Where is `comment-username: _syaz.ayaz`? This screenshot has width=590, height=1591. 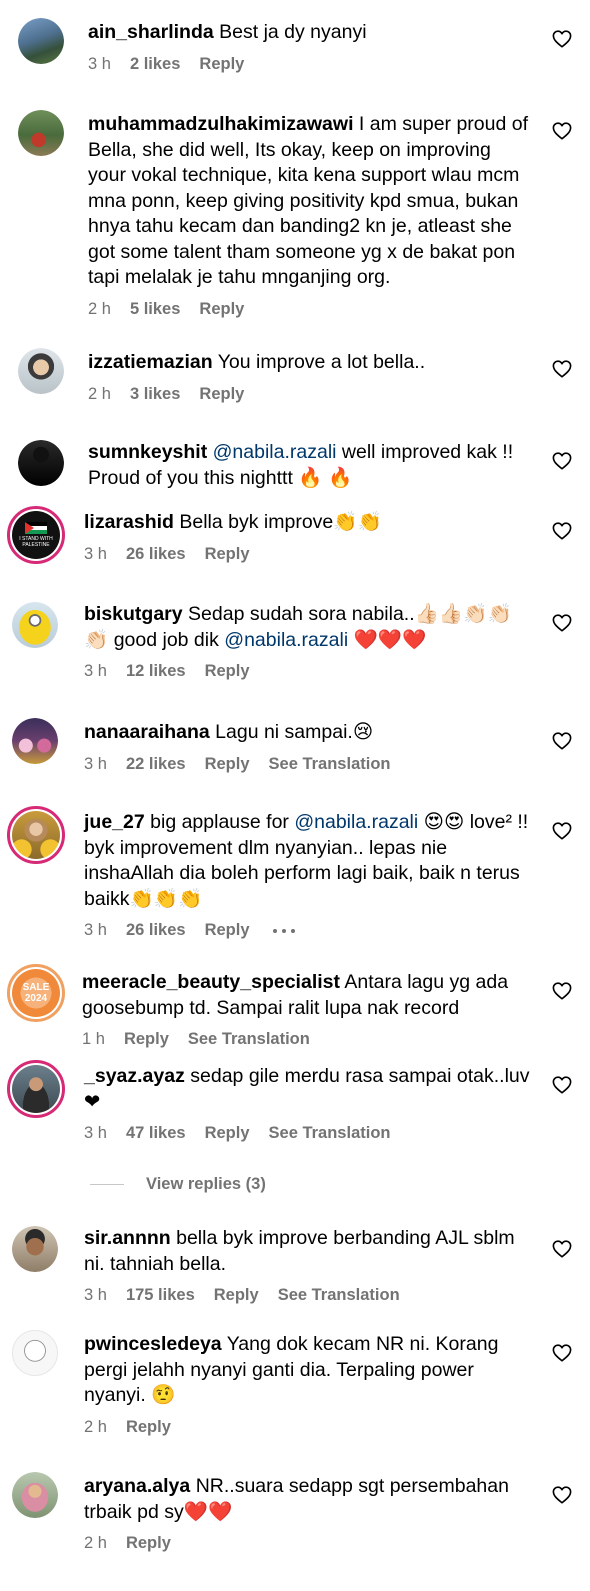
comment-username: _syaz.ayaz is located at coordinates (134, 1076).